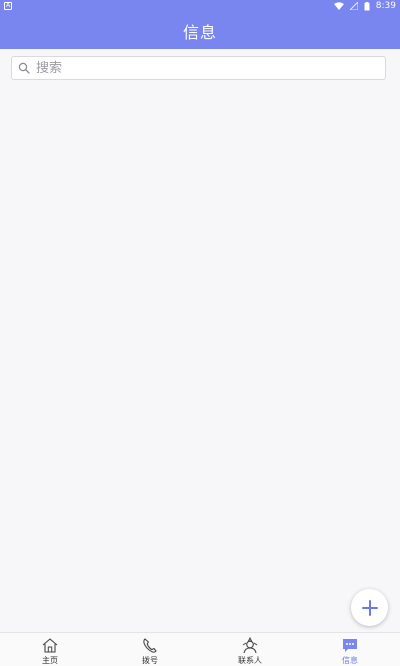 The image size is (400, 666). Describe the element at coordinates (385, 6) in the screenshot. I see `status-time: 8:39` at that location.